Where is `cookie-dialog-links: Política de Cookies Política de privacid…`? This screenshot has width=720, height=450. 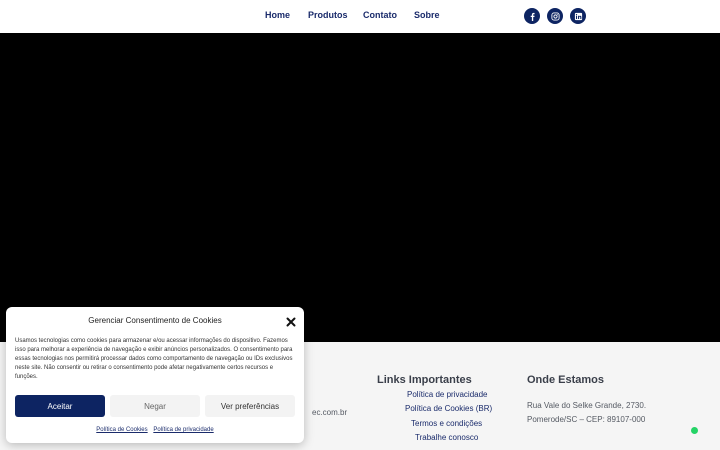
cookie-dialog-links: Política de Cookies Política de privacid… is located at coordinates (155, 430).